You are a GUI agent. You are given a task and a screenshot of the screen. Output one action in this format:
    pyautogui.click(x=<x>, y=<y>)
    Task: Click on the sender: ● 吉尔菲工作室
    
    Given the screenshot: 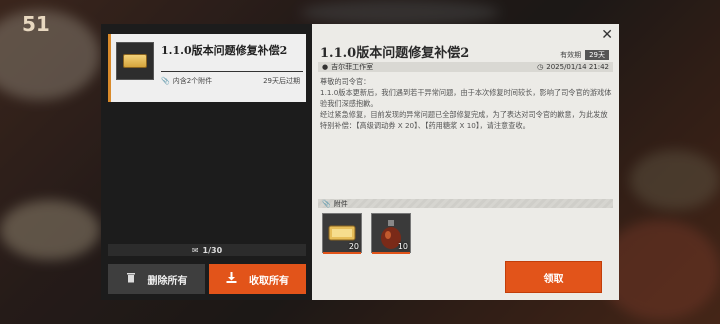 What is the action you would take?
    pyautogui.click(x=347, y=67)
    